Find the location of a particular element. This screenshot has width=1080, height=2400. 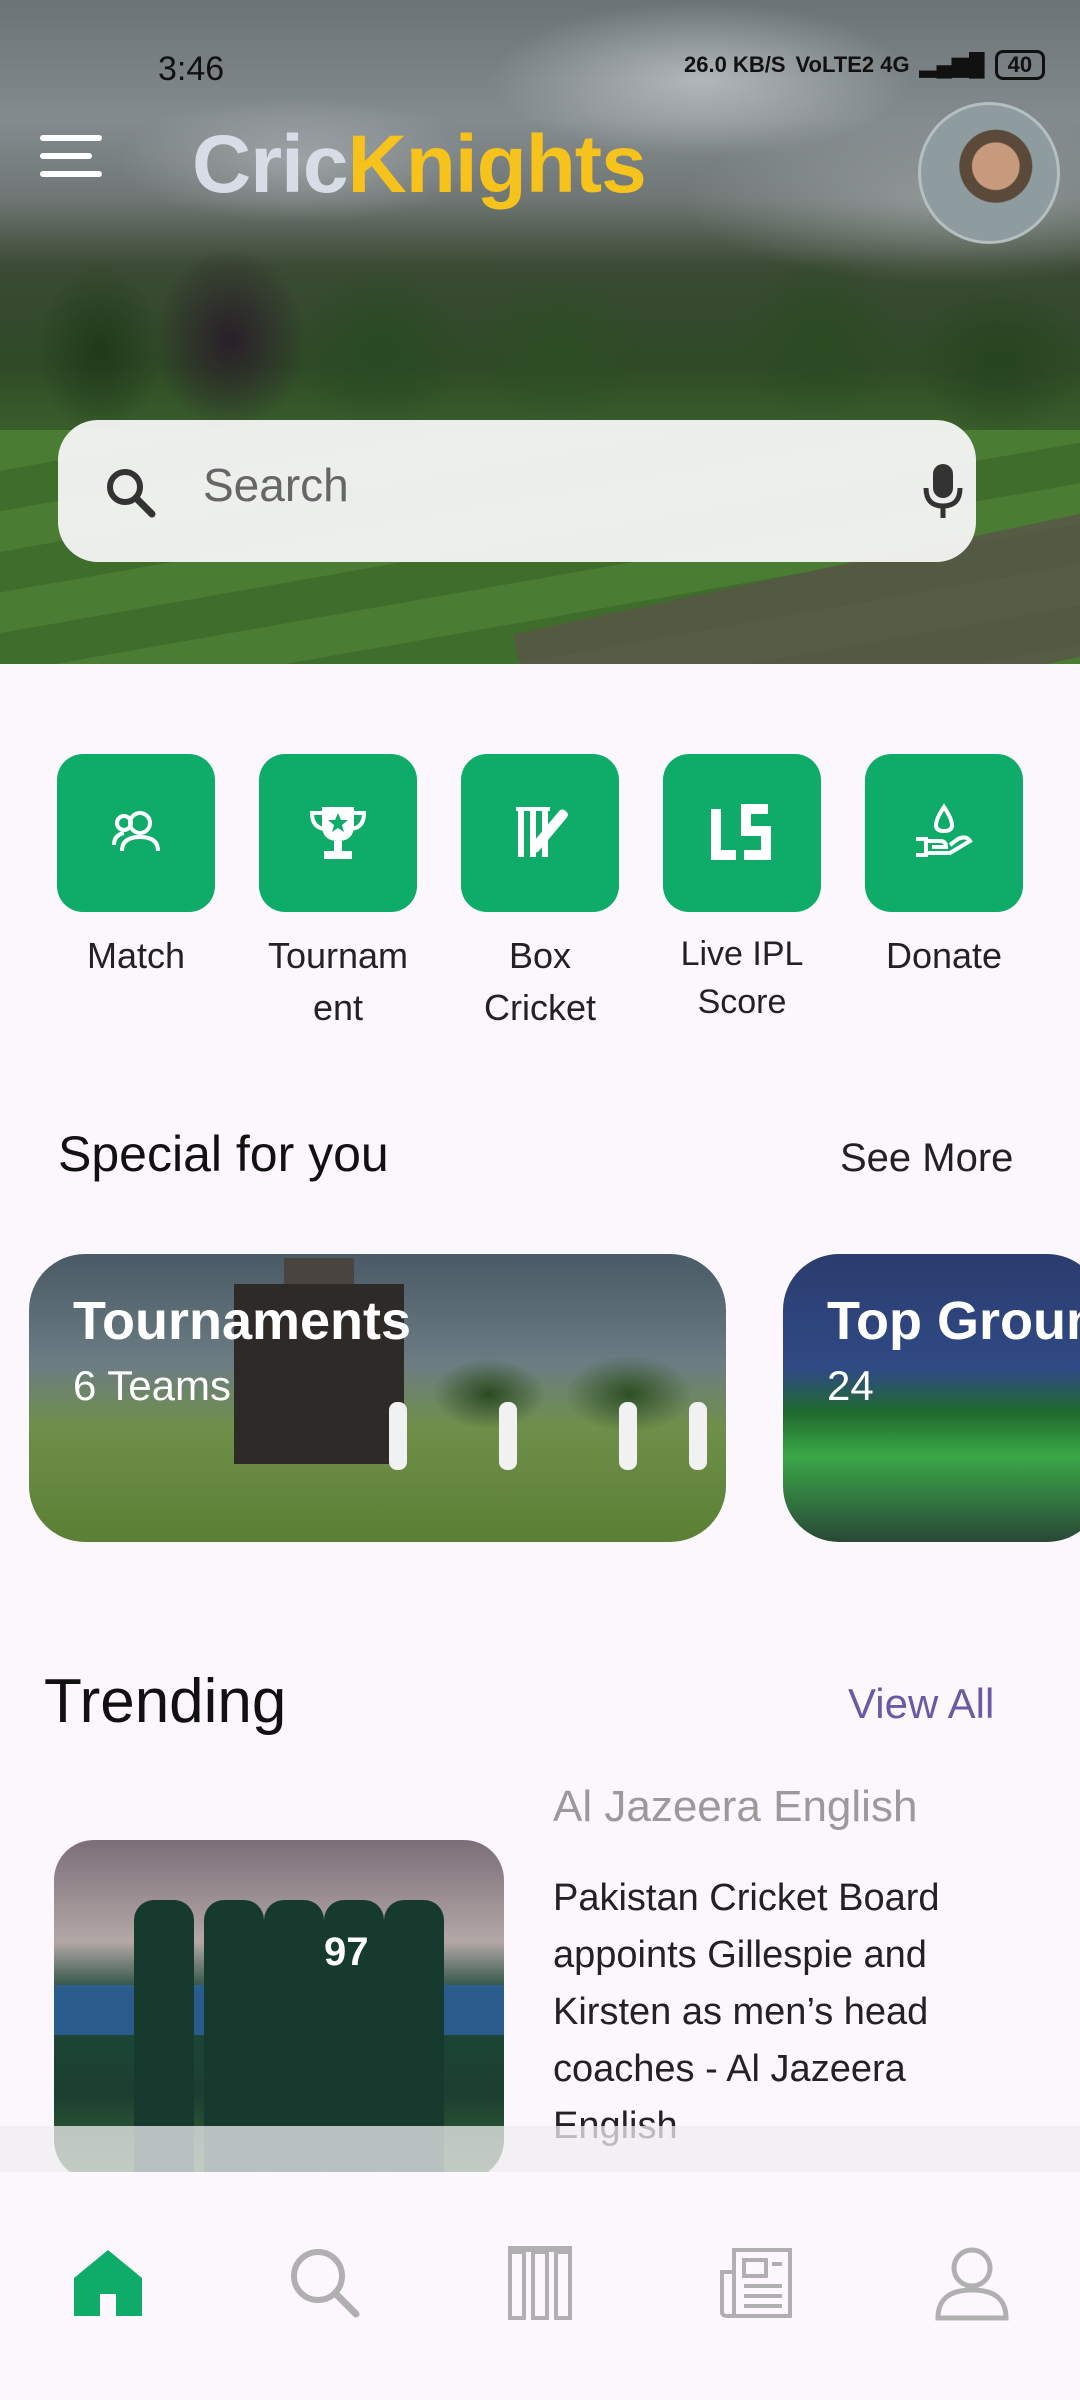

live-score-tile is located at coordinates (742, 833).